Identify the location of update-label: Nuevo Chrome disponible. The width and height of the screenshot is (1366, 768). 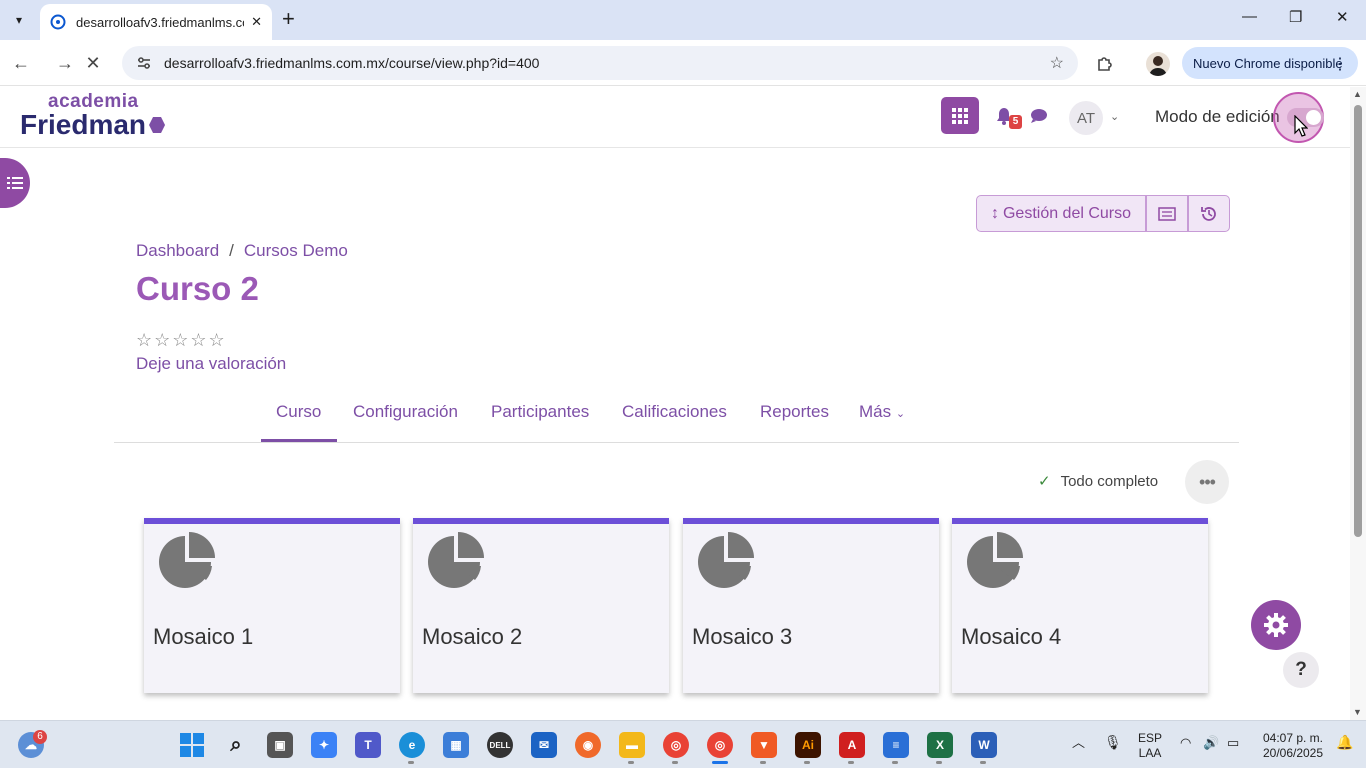
(1268, 63).